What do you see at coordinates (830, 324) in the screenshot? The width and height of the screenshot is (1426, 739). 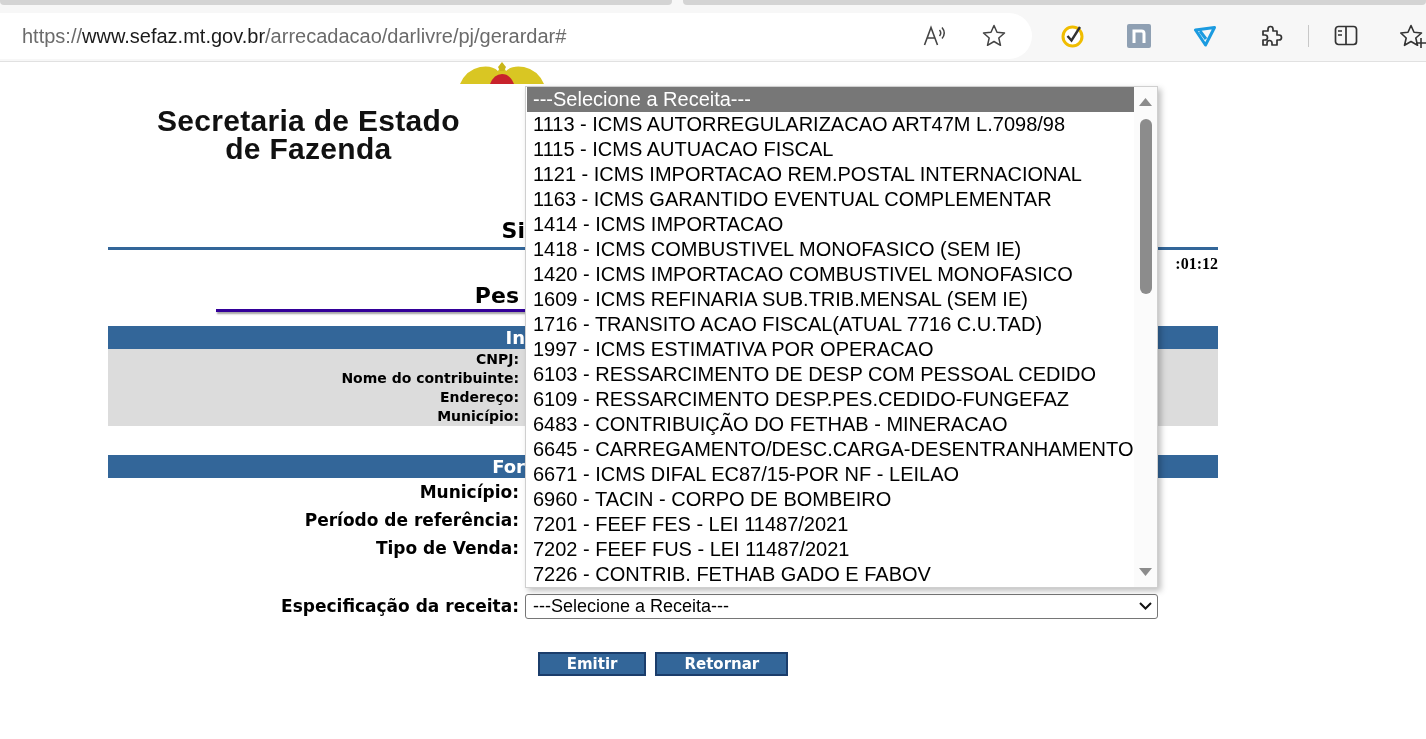 I see `dropdown-option: 1716 - TRANSITO ACAO FISCAL(ATUAL 7716 C.U.TAD)` at bounding box center [830, 324].